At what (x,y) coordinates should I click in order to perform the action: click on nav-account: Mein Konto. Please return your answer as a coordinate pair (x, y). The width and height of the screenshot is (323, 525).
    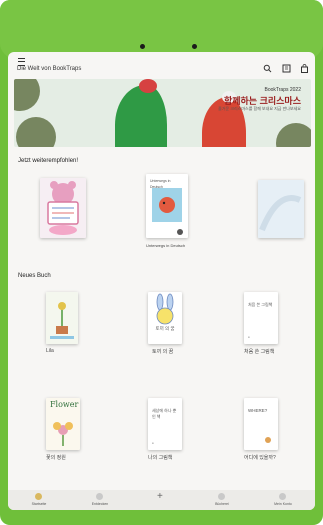
    Looking at the image, I should click on (283, 500).